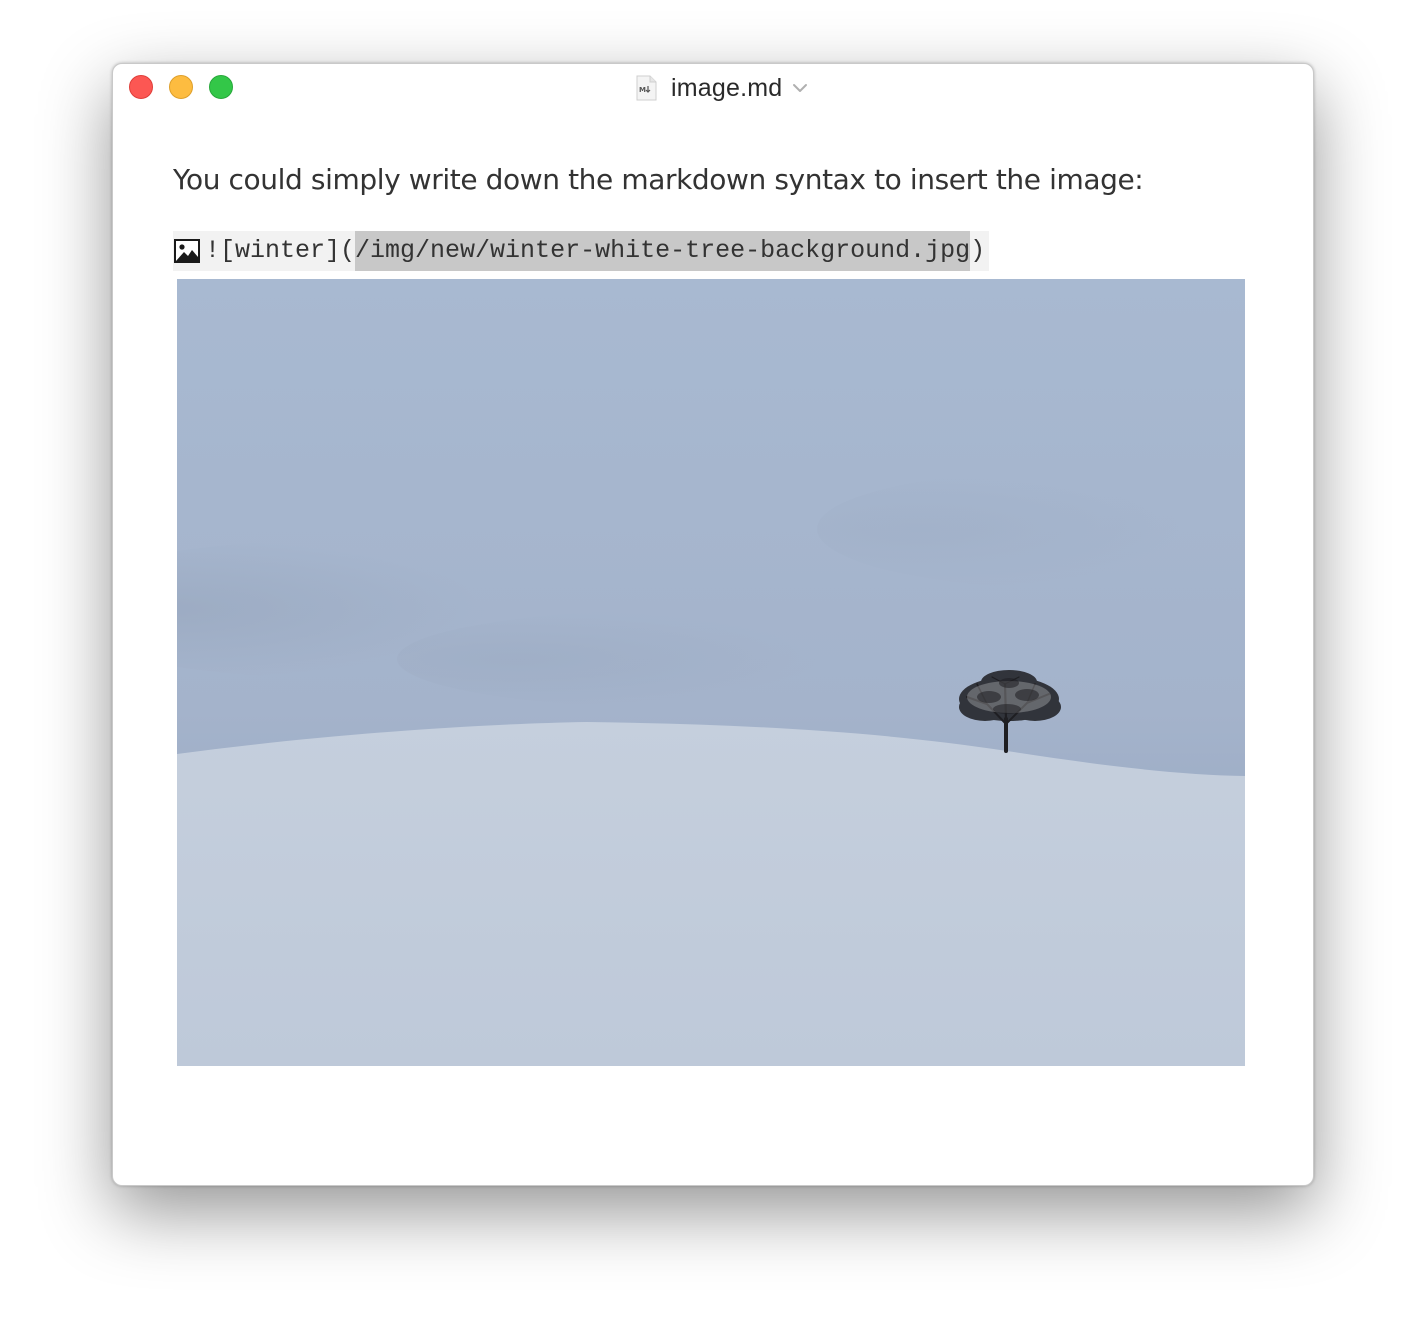 This screenshot has height=1344, width=1424. I want to click on markdown-file-icon: M, so click(646, 88).